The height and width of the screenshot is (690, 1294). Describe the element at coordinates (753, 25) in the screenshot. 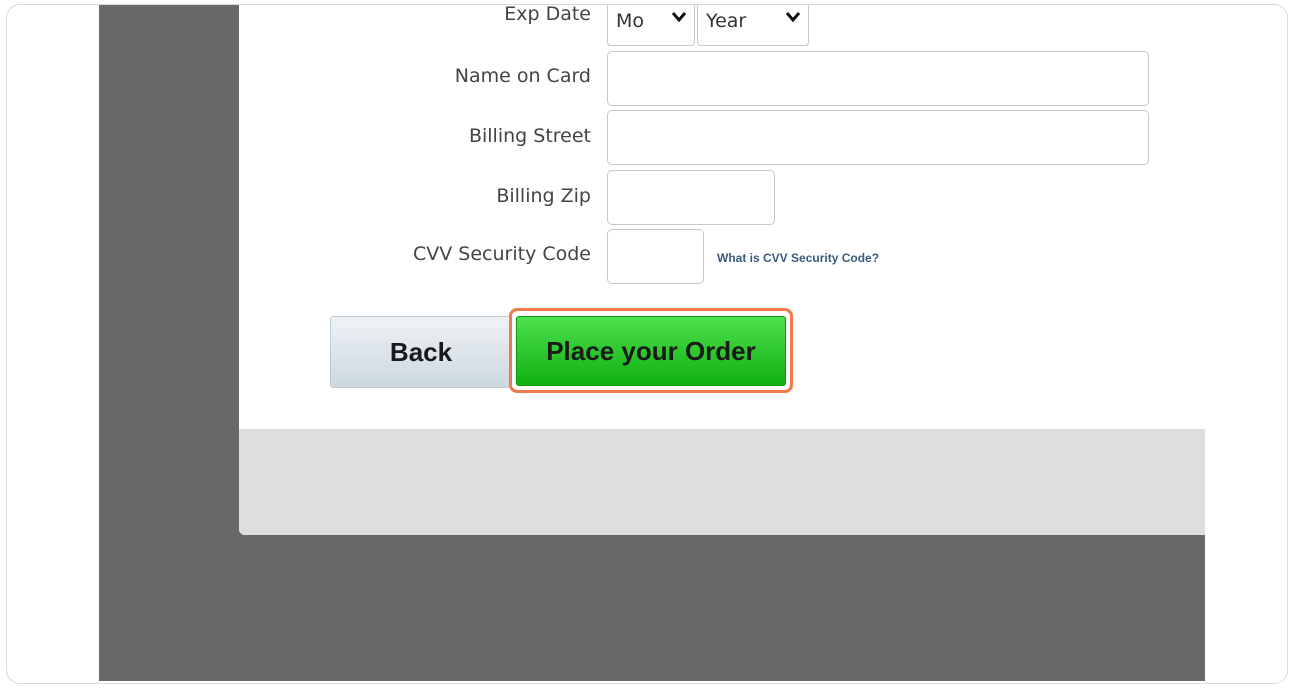

I see `exp-year-select: Year` at that location.